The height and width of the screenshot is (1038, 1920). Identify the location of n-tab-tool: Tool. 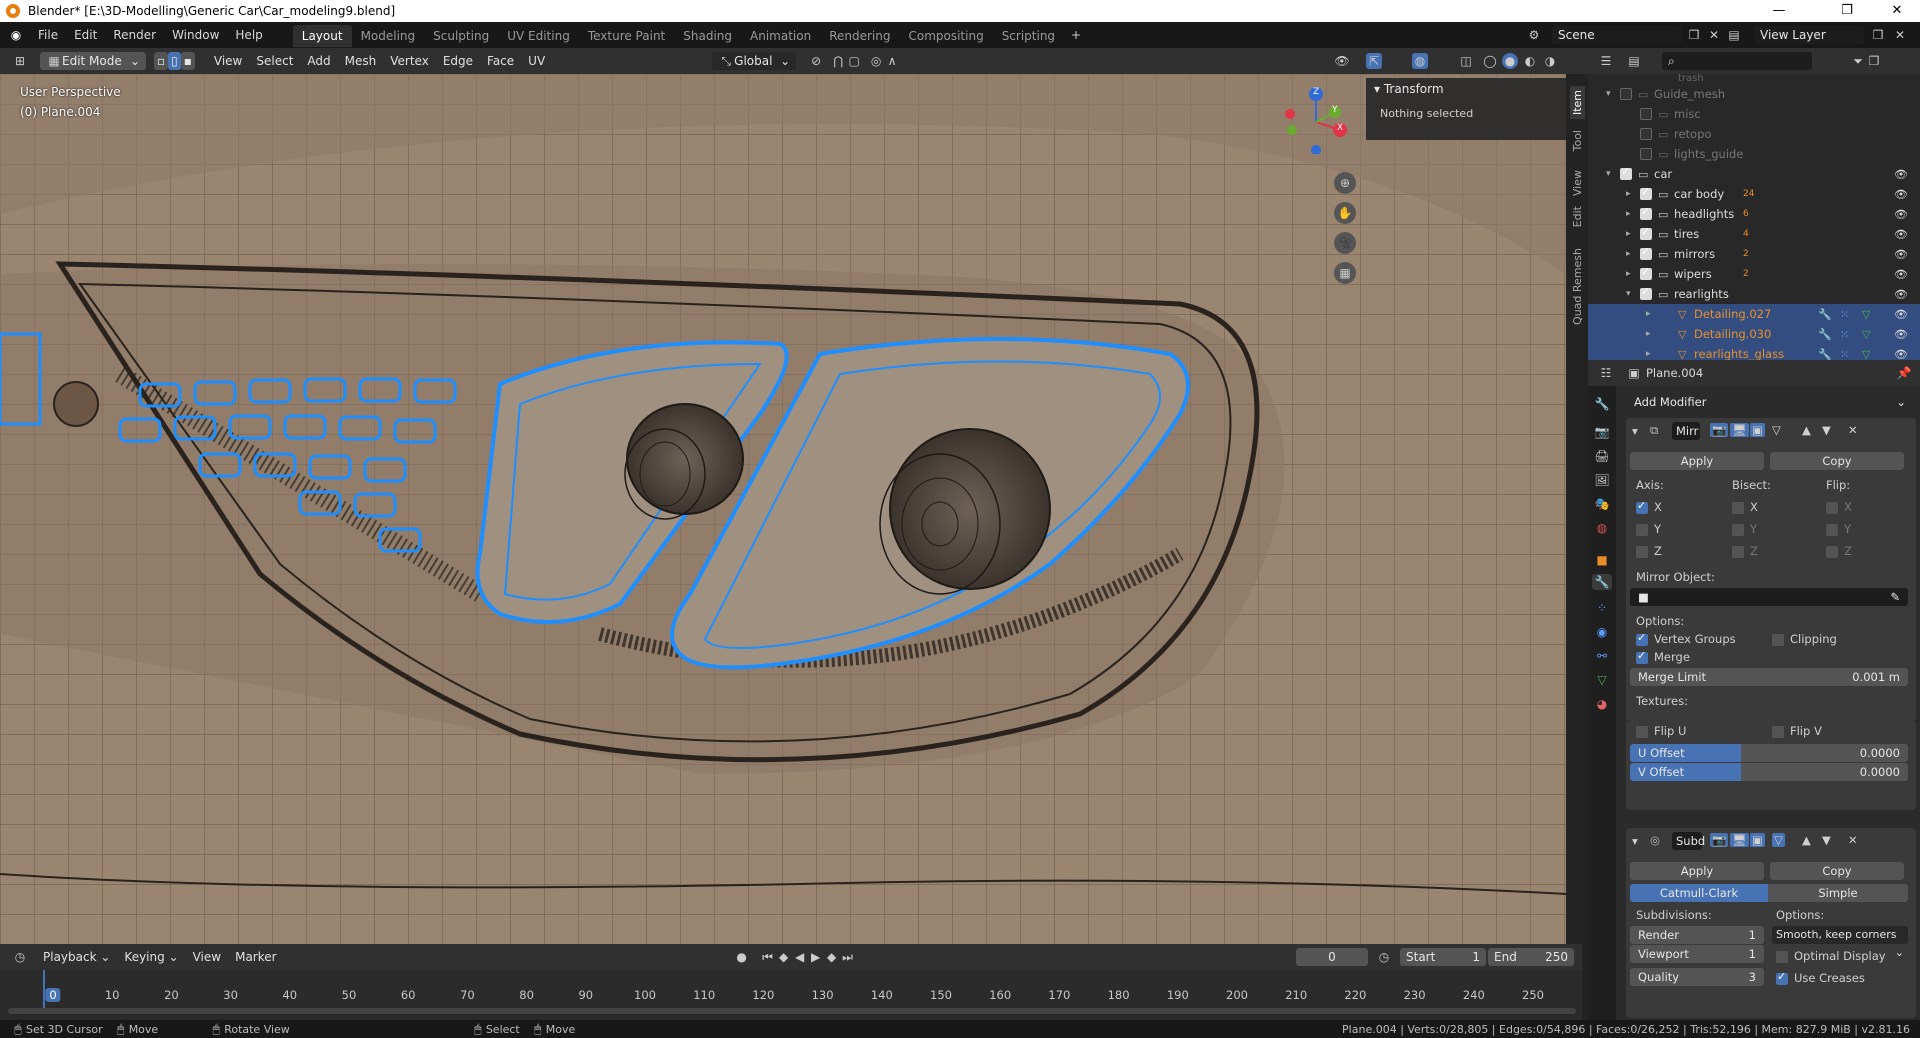
(1577, 140).